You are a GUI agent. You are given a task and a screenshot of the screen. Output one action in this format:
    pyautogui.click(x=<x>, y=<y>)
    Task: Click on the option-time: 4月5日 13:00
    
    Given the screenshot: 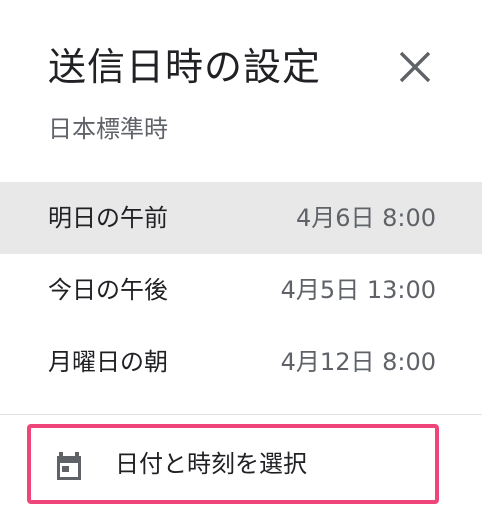 What is the action you would take?
    pyautogui.click(x=358, y=290)
    